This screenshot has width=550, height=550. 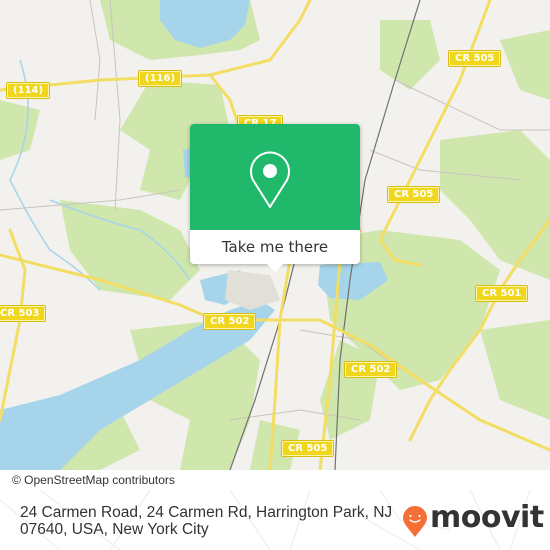 I want to click on minor-road, so click(x=95, y=60).